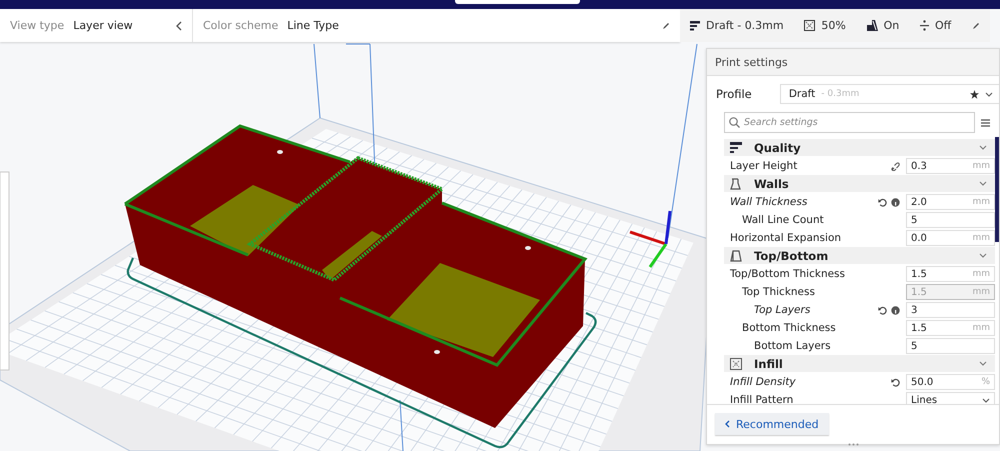 The height and width of the screenshot is (451, 1000). I want to click on profile-dropdown: Draft - 0.3mm, so click(889, 94).